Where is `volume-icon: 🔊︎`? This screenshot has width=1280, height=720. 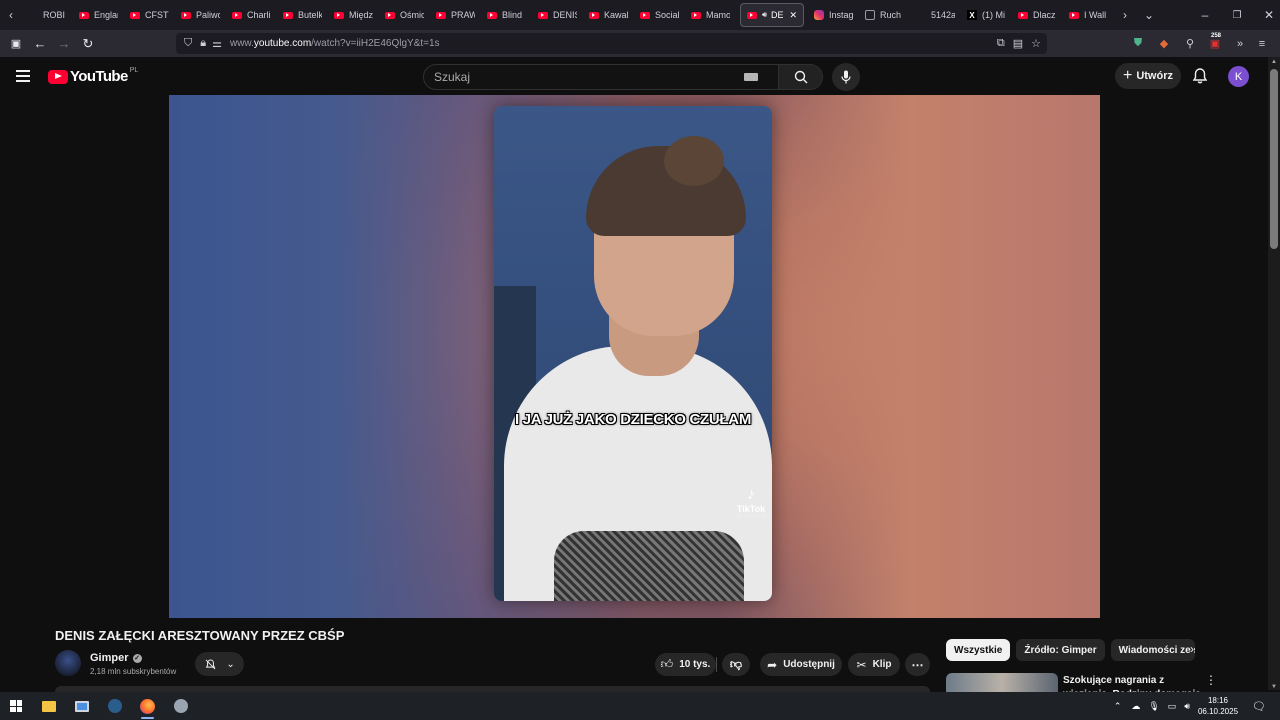
volume-icon: 🔊︎ is located at coordinates (1187, 706).